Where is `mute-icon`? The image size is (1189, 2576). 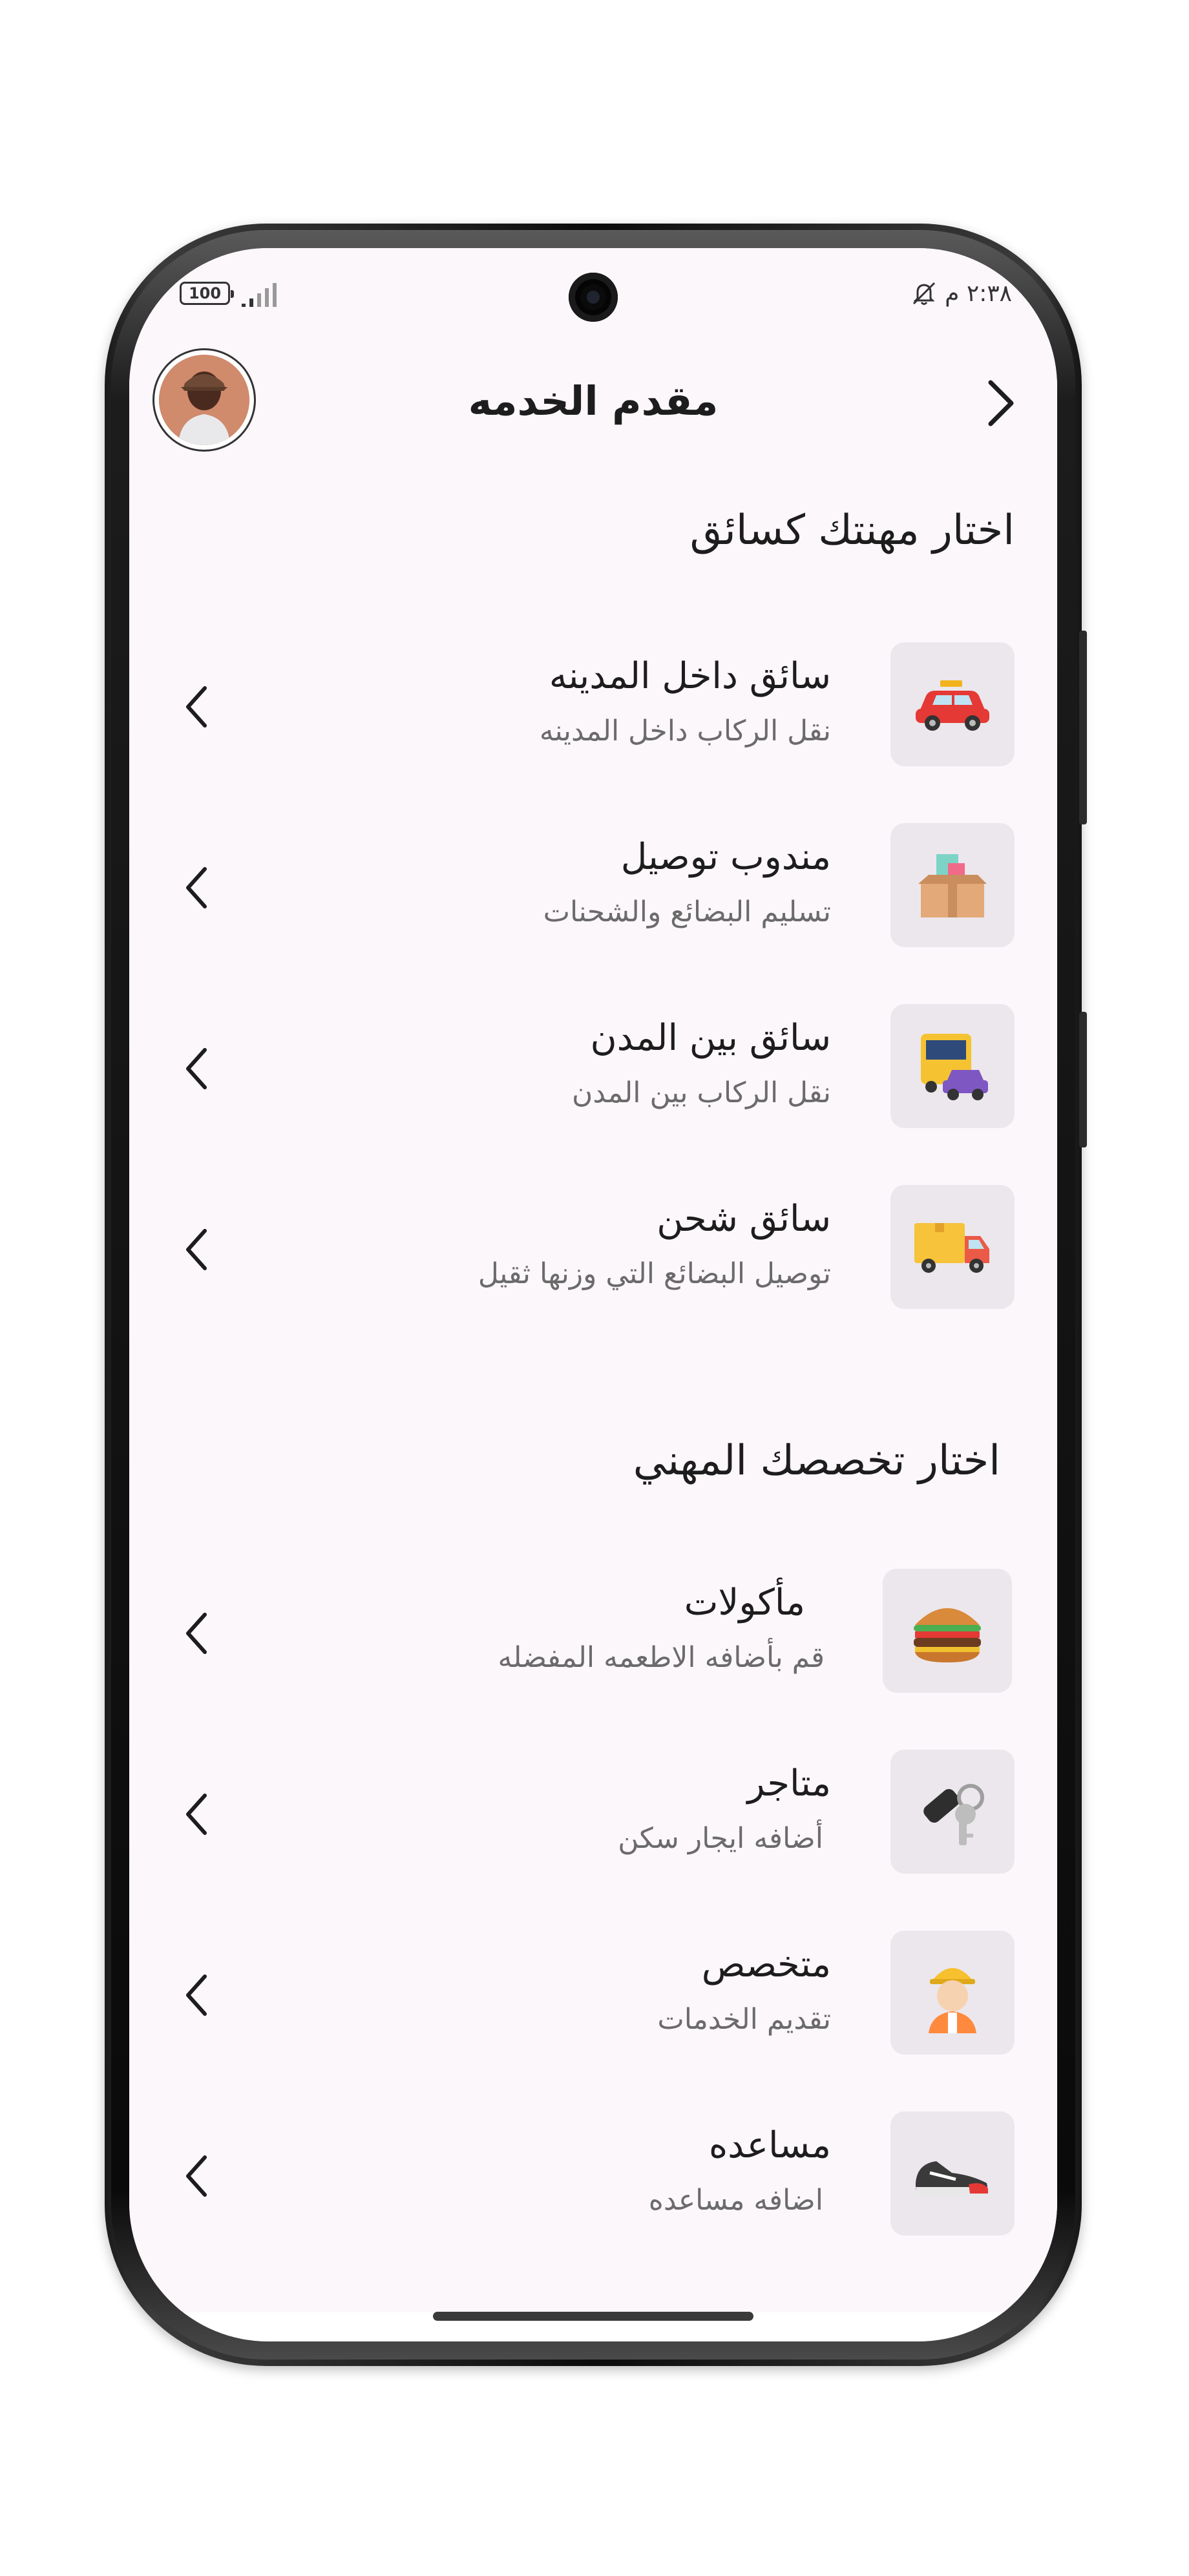 mute-icon is located at coordinates (925, 293).